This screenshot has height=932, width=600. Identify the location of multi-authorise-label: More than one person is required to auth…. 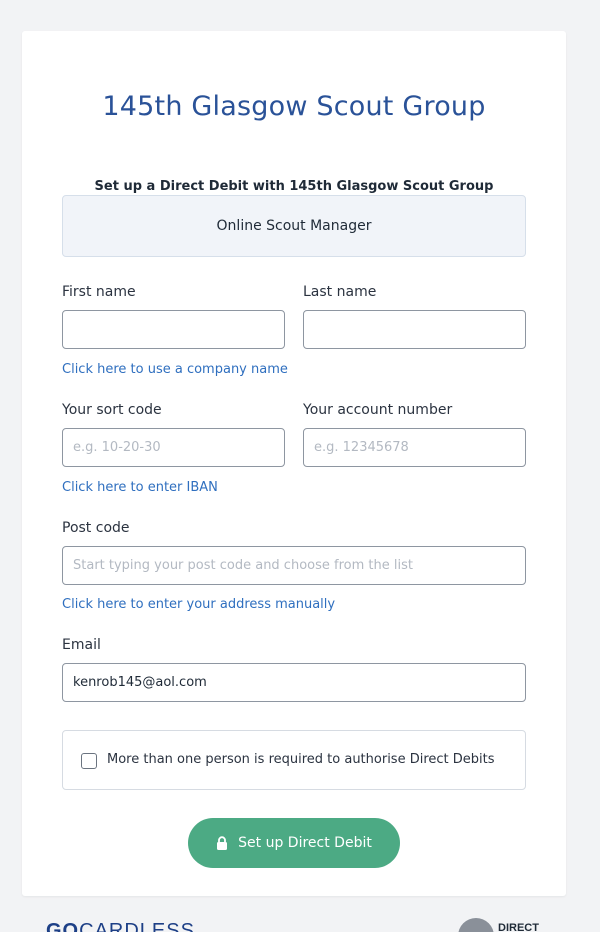
(301, 759).